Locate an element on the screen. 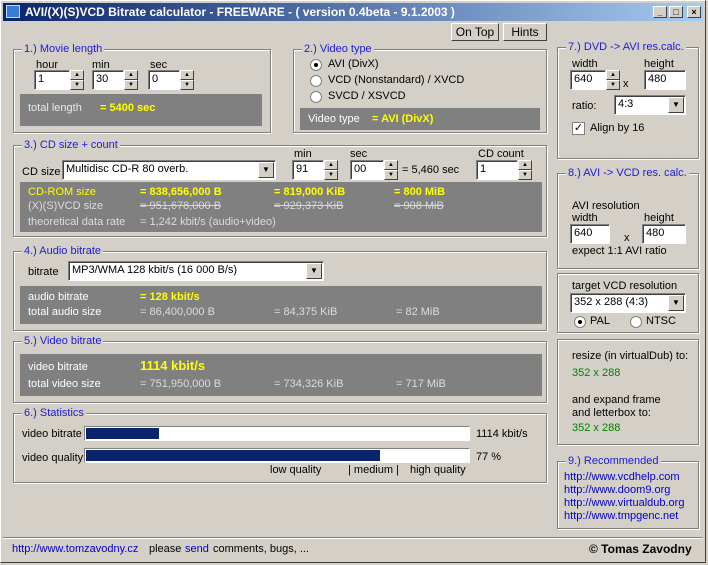  cdrom-size-mib: = 800 MiB is located at coordinates (420, 192).